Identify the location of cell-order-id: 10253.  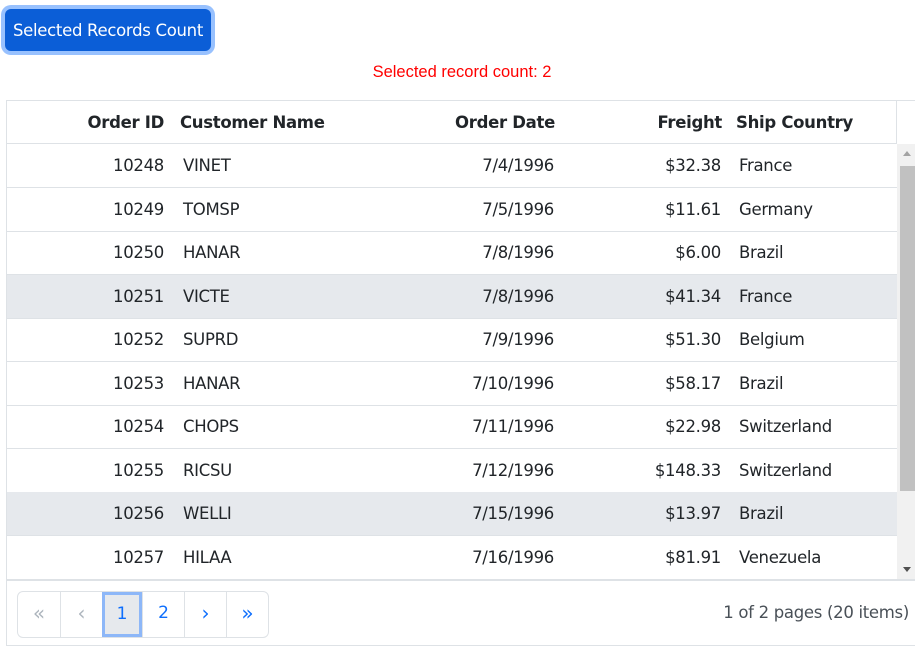
(138, 383).